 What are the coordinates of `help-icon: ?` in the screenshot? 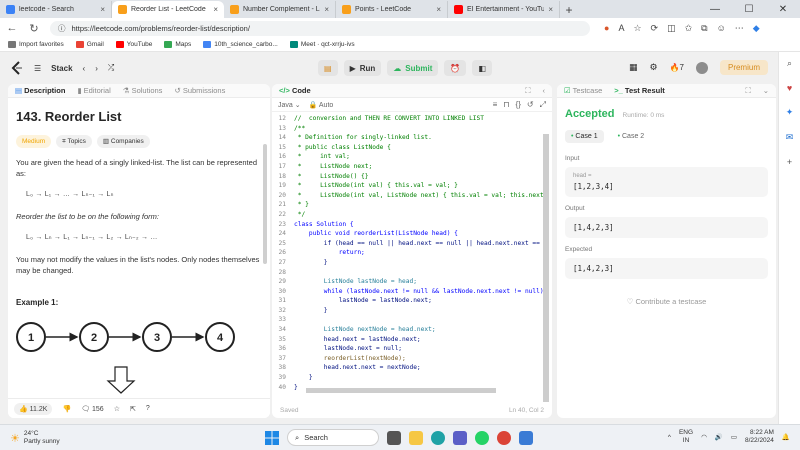 It's located at (148, 408).